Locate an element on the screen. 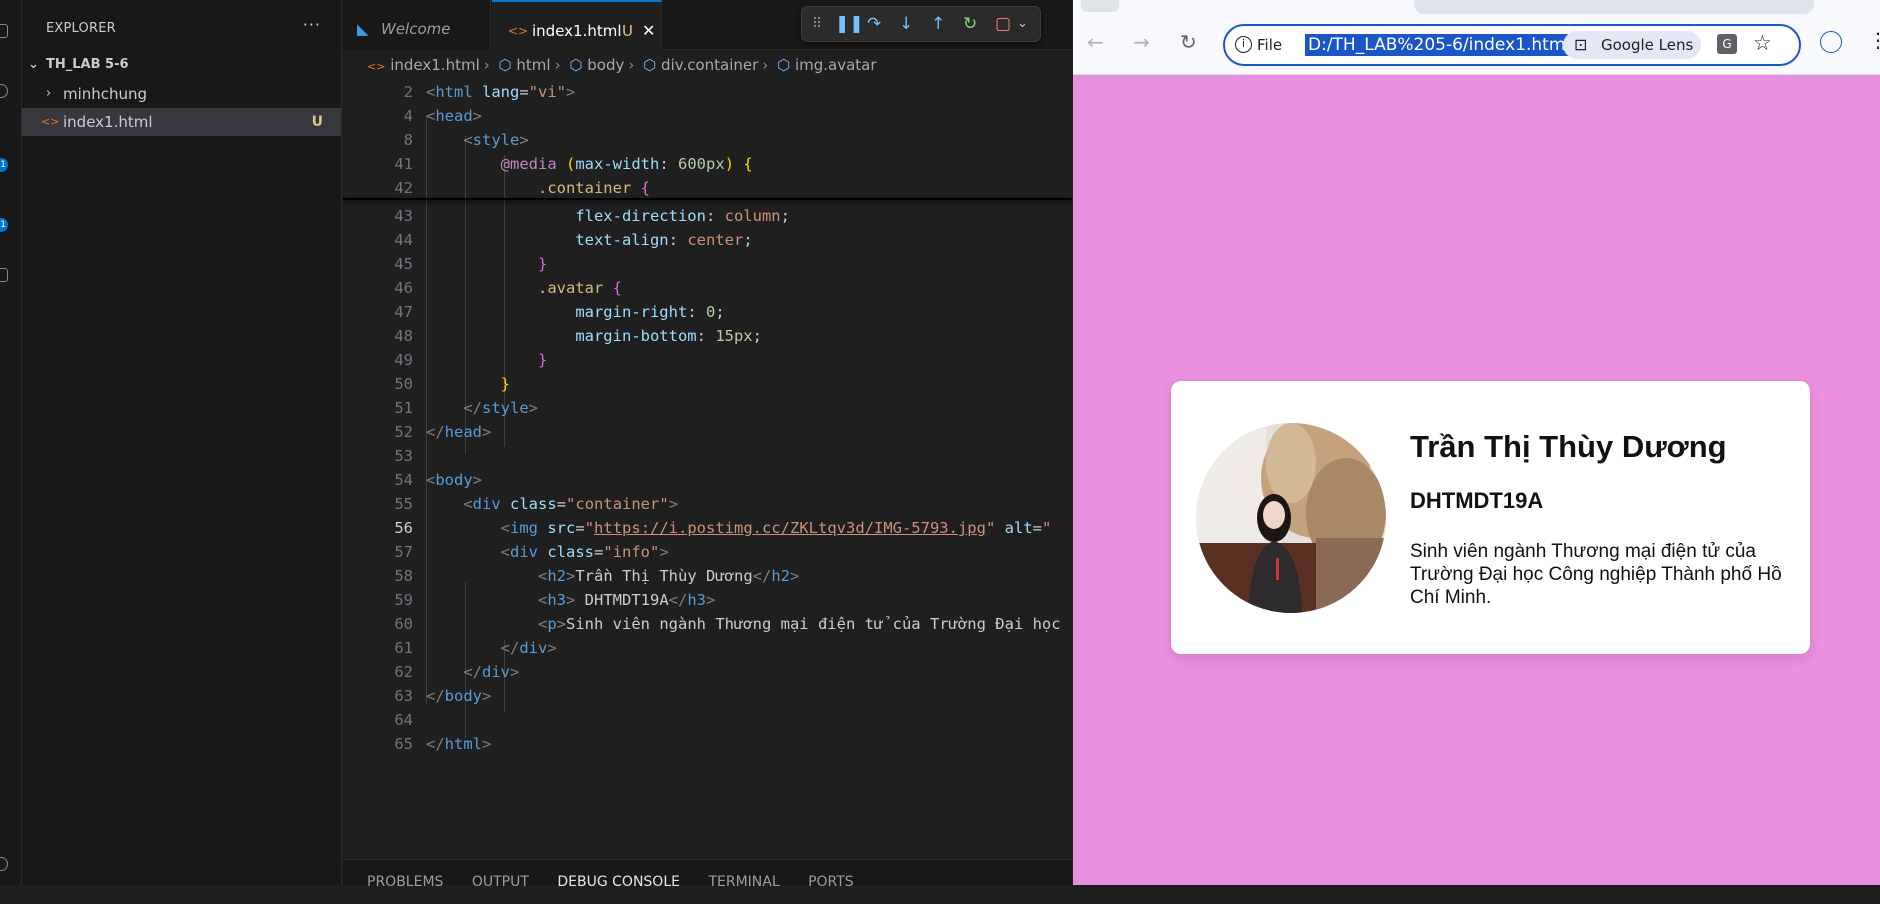  menu-icon: ⋮ is located at coordinates (1874, 40).